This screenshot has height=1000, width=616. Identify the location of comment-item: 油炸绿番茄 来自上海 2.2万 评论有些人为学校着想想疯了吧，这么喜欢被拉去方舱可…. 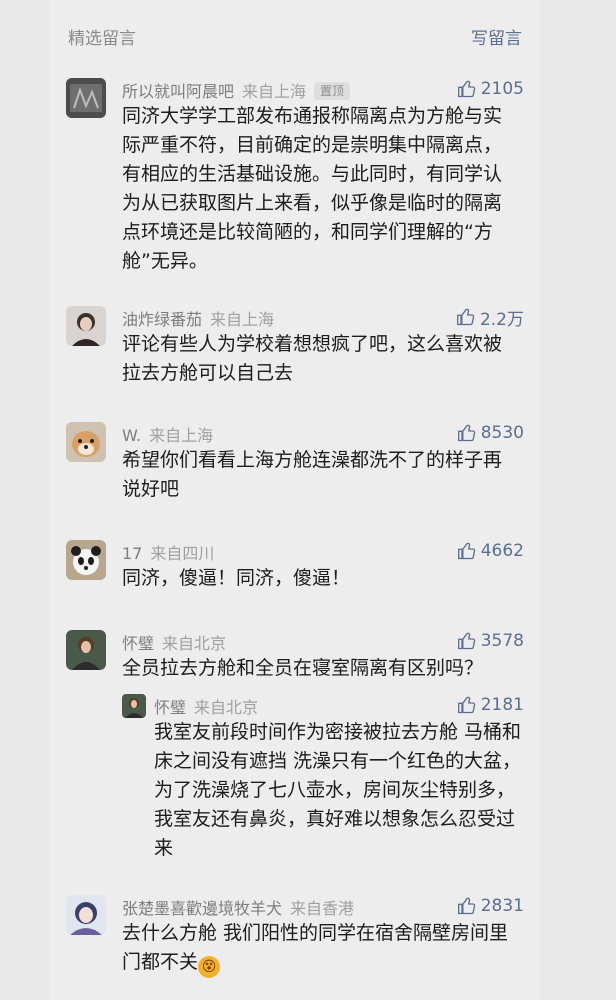
(295, 351).